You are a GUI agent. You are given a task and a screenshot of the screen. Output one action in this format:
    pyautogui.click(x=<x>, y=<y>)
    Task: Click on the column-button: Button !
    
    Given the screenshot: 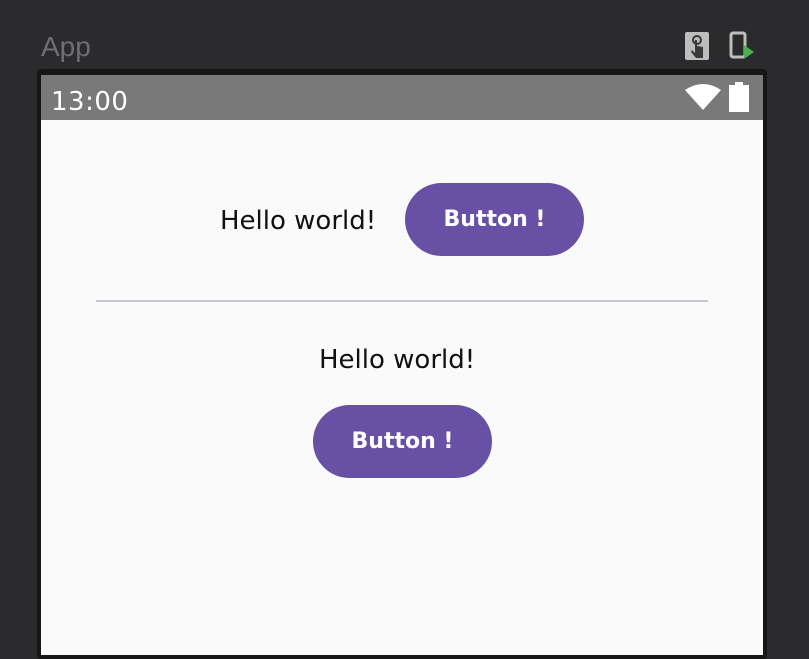 What is the action you would take?
    pyautogui.click(x=402, y=441)
    